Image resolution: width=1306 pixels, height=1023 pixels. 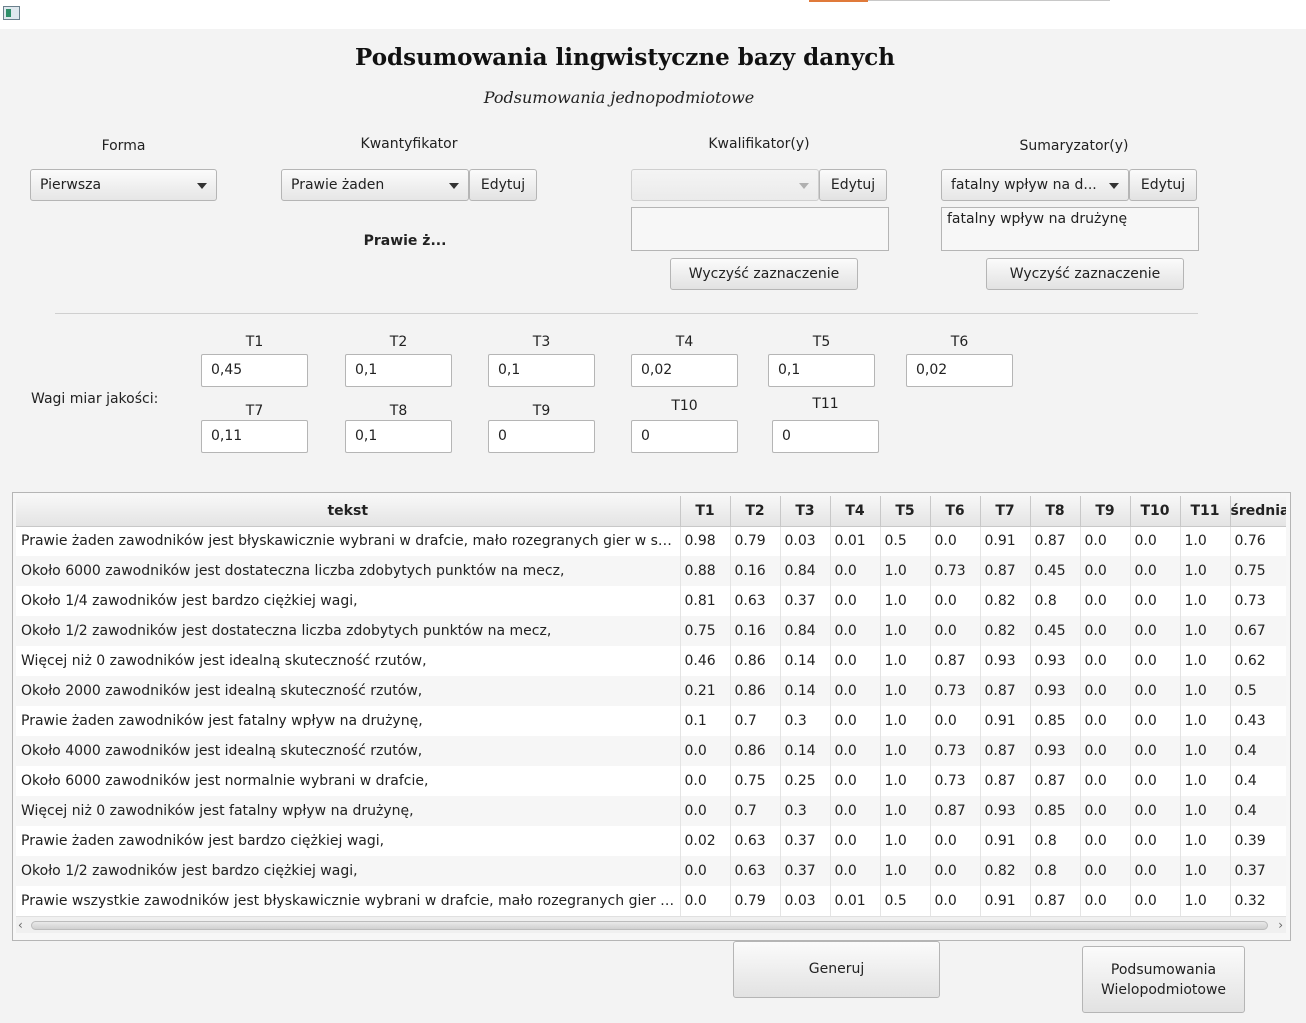 I want to click on kwalifikator-edit-button: Edytuj, so click(x=853, y=185).